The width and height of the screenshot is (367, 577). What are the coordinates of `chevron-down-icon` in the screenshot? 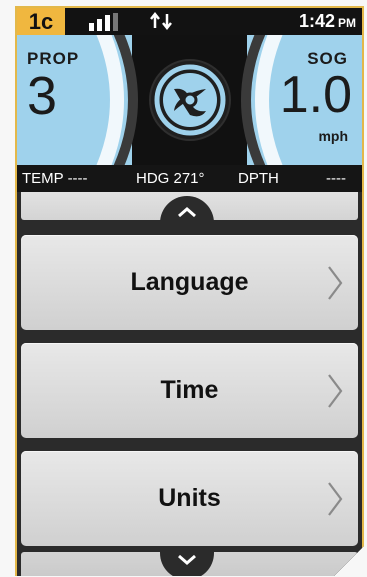 It's located at (187, 560).